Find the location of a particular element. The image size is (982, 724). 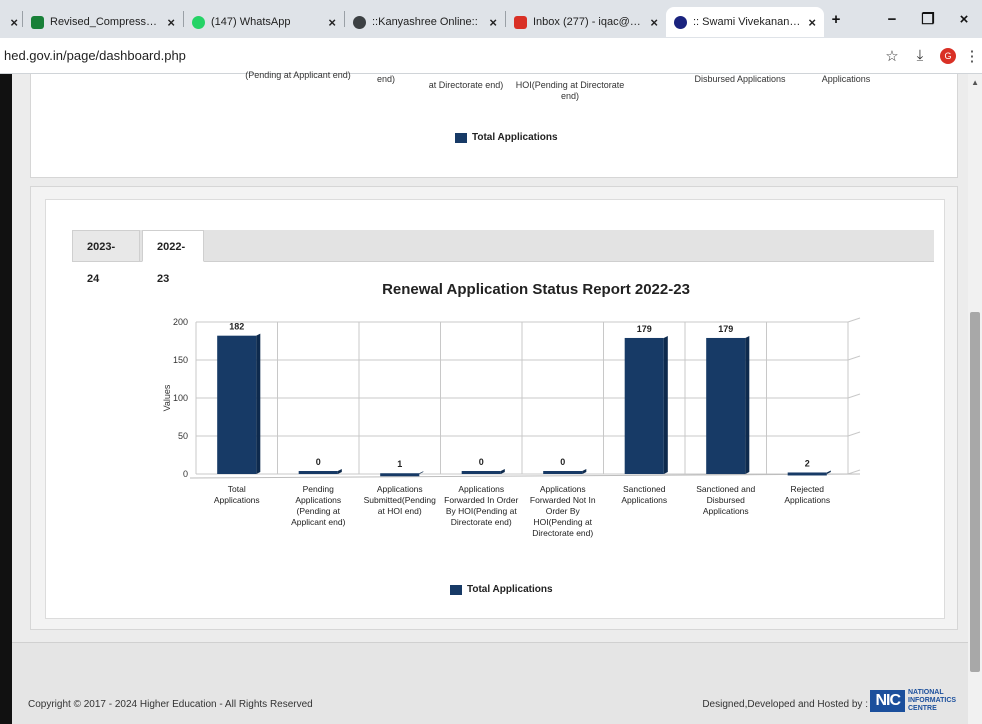

tab-2022-23: 2022-23 is located at coordinates (173, 257).